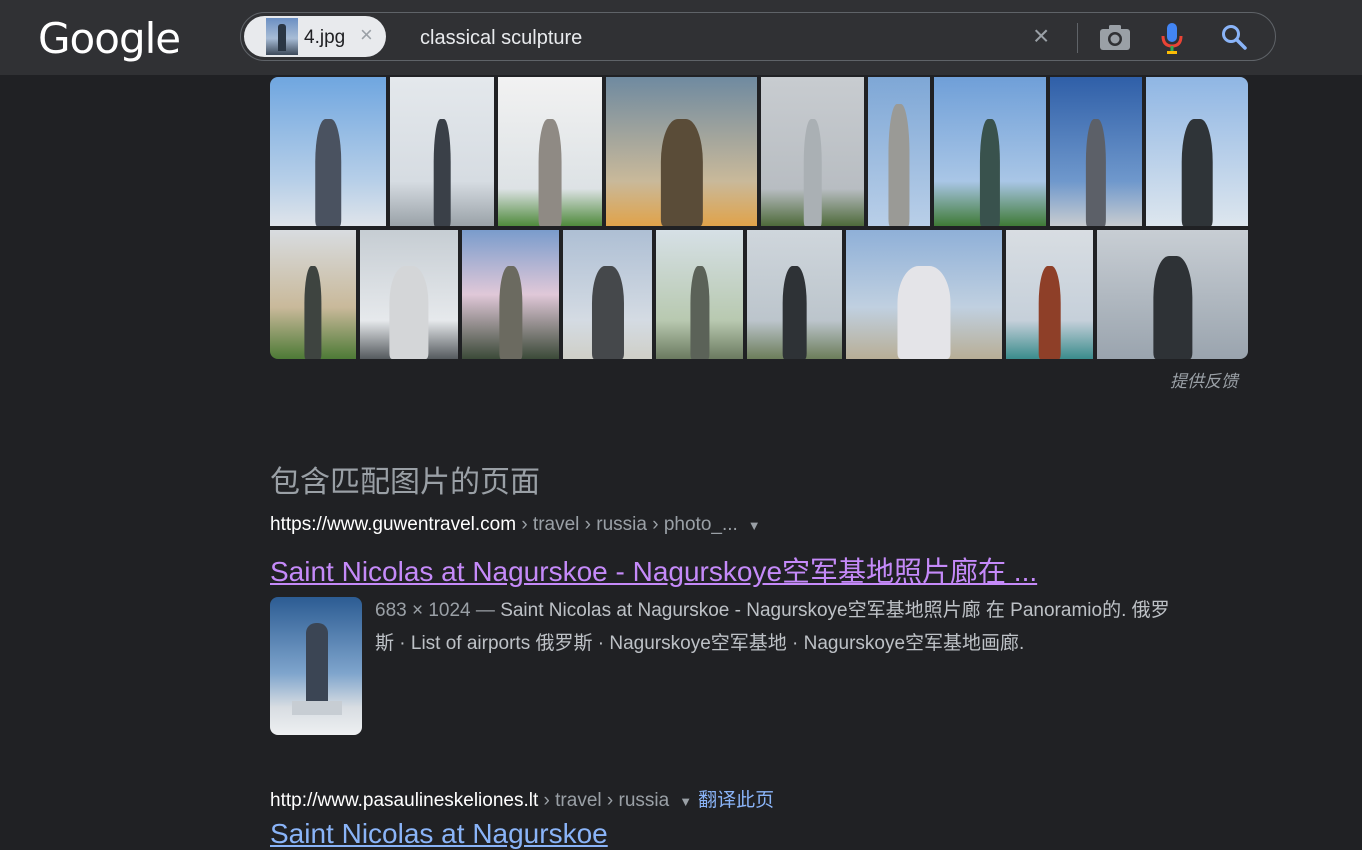  Describe the element at coordinates (1234, 37) in the screenshot. I see `search-icon` at that location.